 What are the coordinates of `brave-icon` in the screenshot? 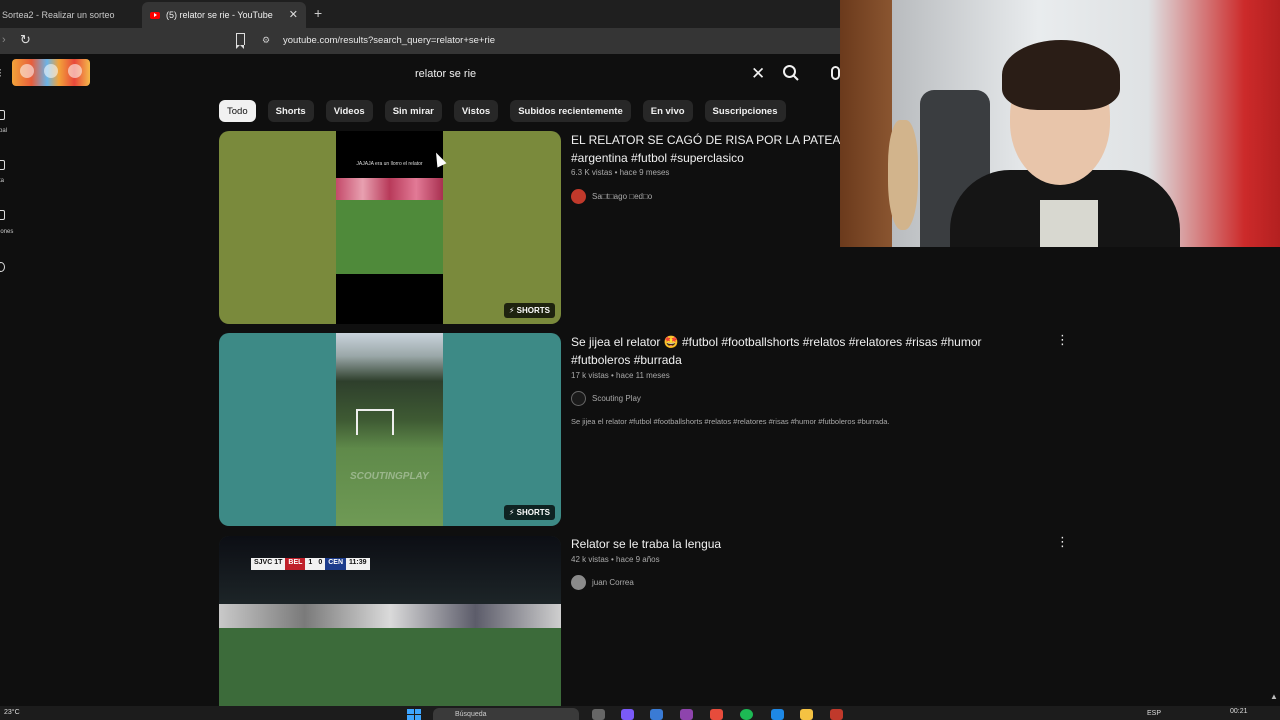 It's located at (716, 714).